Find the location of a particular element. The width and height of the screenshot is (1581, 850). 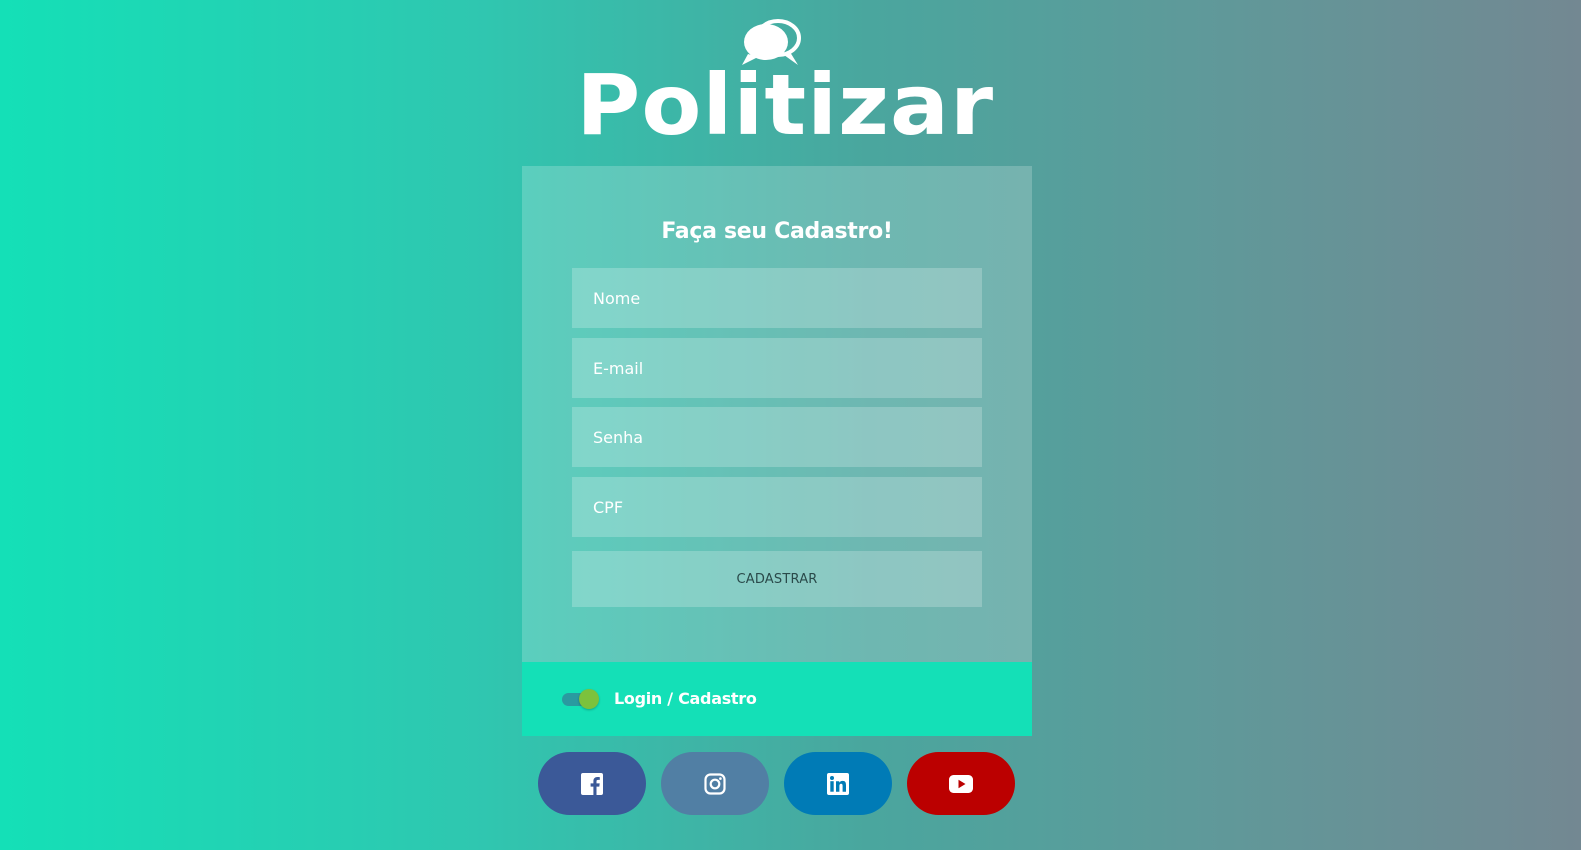

form-title: Faça seu Cadastro! is located at coordinates (777, 231).